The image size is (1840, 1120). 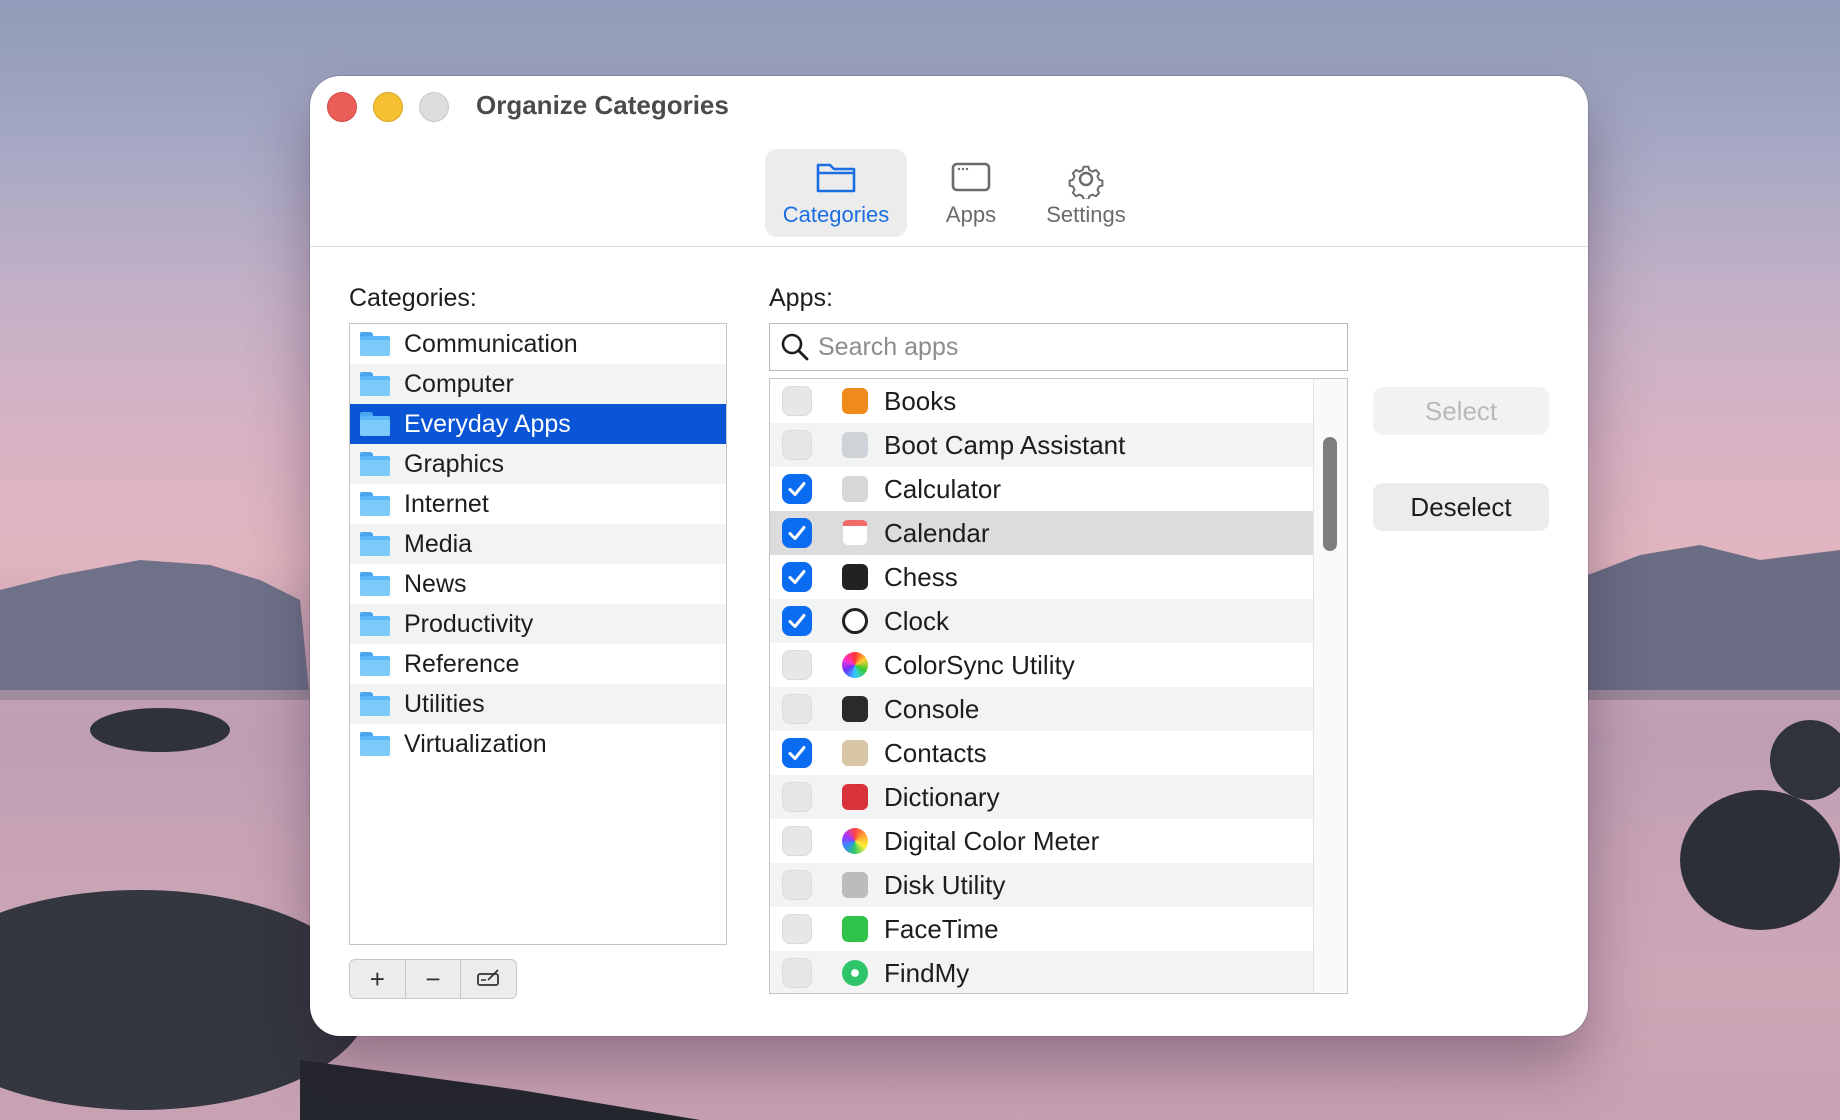 I want to click on tab-settings: Settings, so click(x=1086, y=193).